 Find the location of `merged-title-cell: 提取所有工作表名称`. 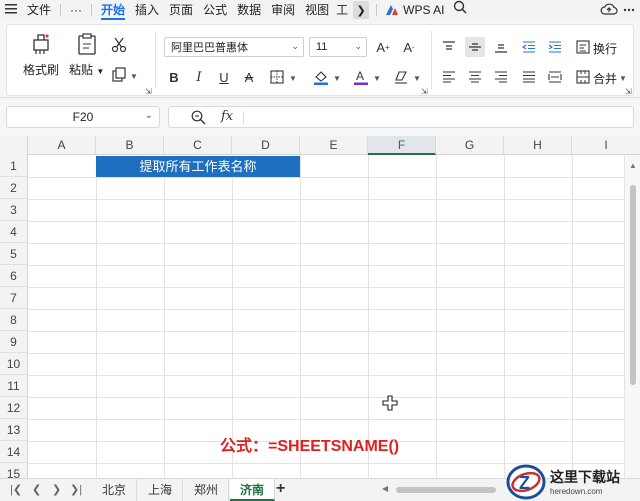

merged-title-cell: 提取所有工作表名称 is located at coordinates (198, 166).